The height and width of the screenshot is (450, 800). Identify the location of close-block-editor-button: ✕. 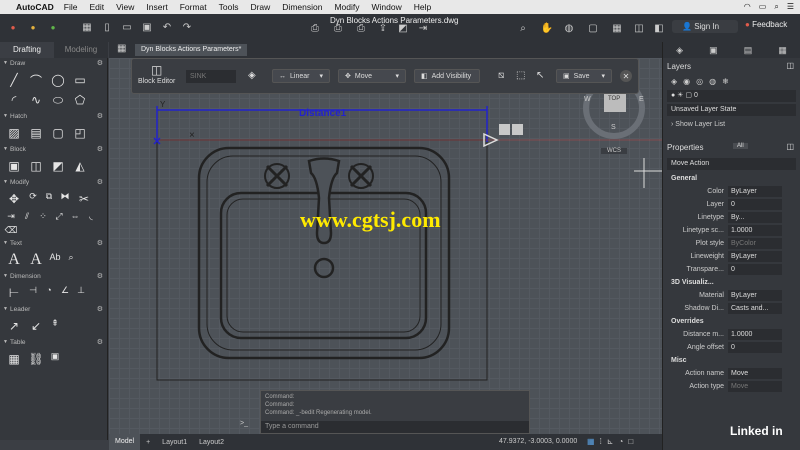
(626, 76).